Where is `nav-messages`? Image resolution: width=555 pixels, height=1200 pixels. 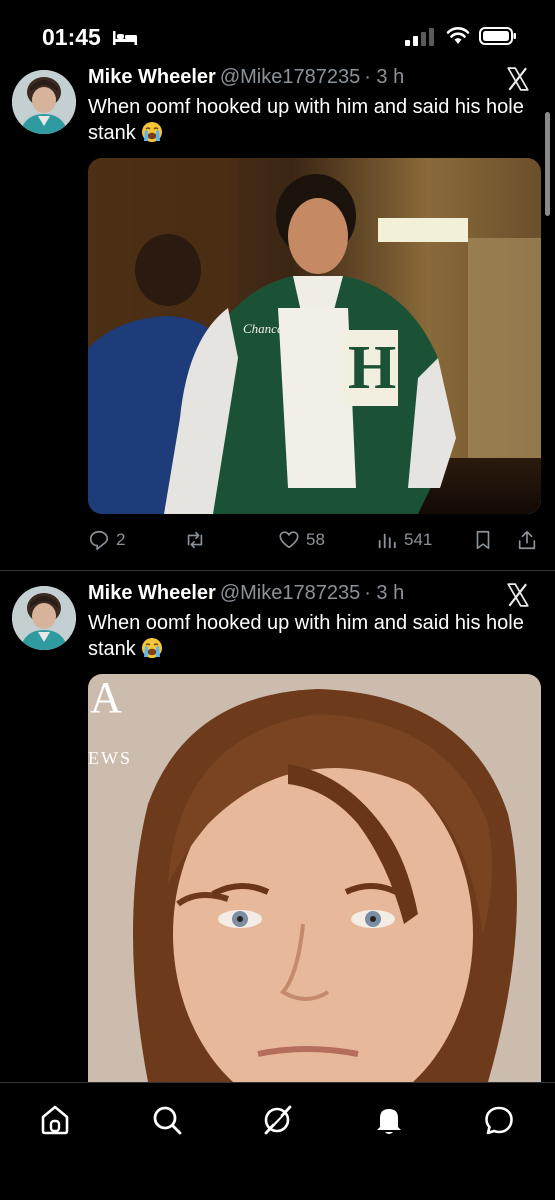
nav-messages is located at coordinates (499, 1120).